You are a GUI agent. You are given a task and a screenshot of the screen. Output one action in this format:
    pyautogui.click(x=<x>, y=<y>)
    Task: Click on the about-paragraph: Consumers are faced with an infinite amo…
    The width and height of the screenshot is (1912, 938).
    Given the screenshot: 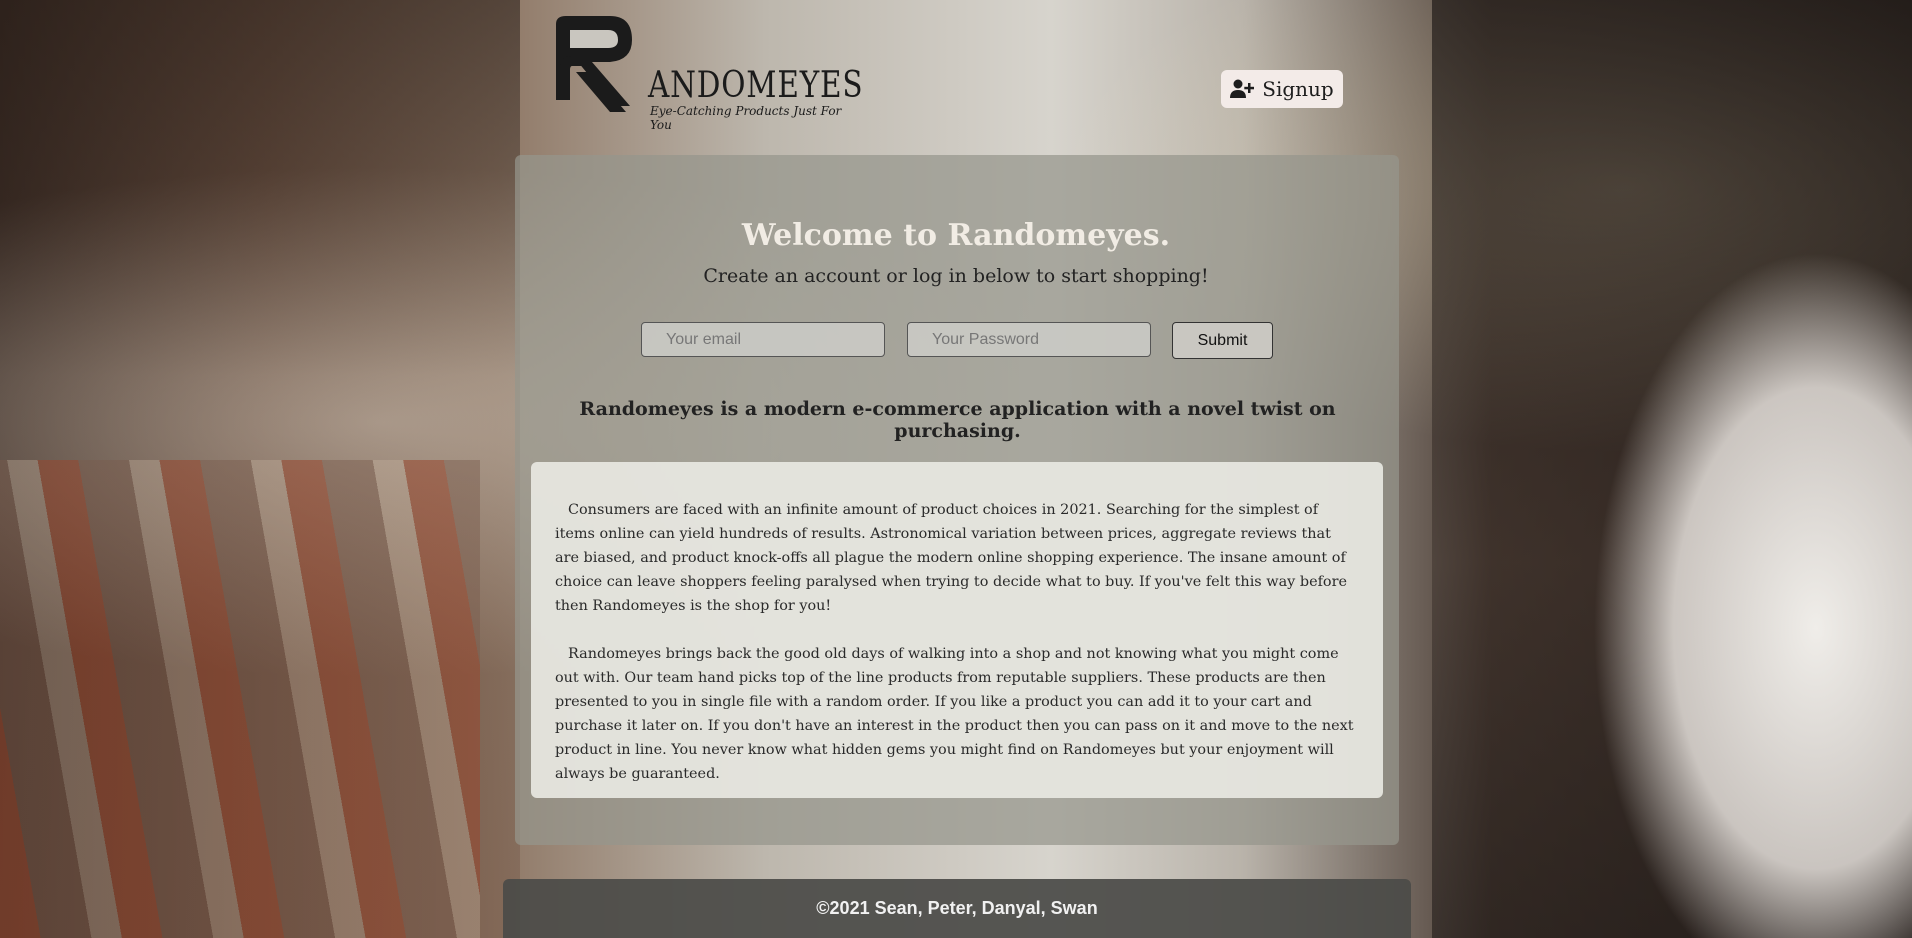 What is the action you would take?
    pyautogui.click(x=951, y=558)
    